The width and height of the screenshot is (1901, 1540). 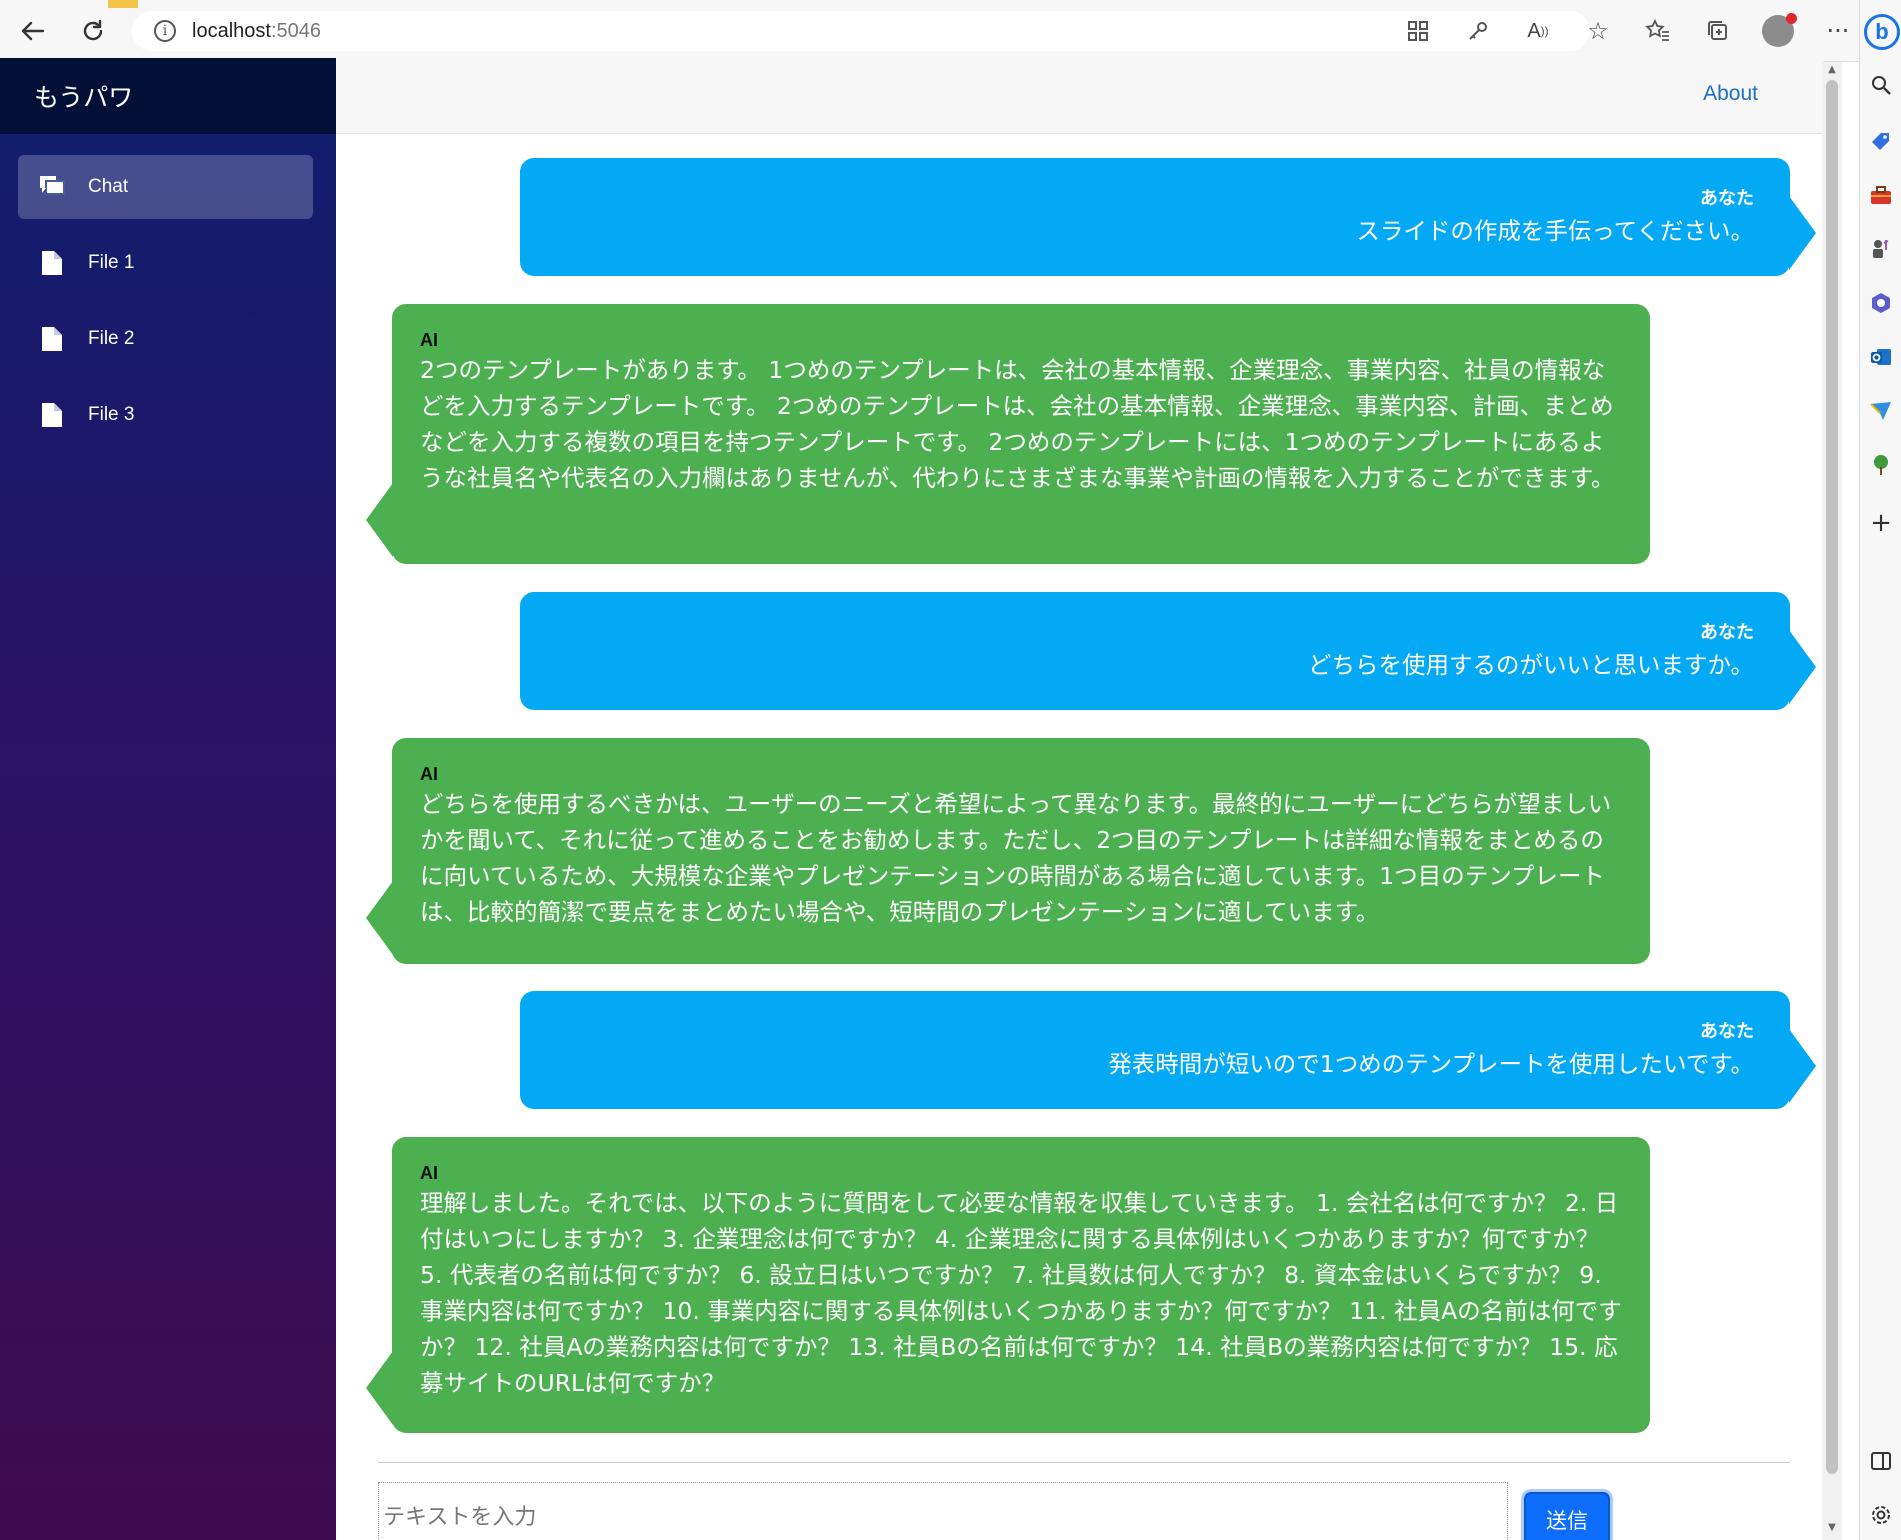 I want to click on collections-icon, so click(x=1718, y=31).